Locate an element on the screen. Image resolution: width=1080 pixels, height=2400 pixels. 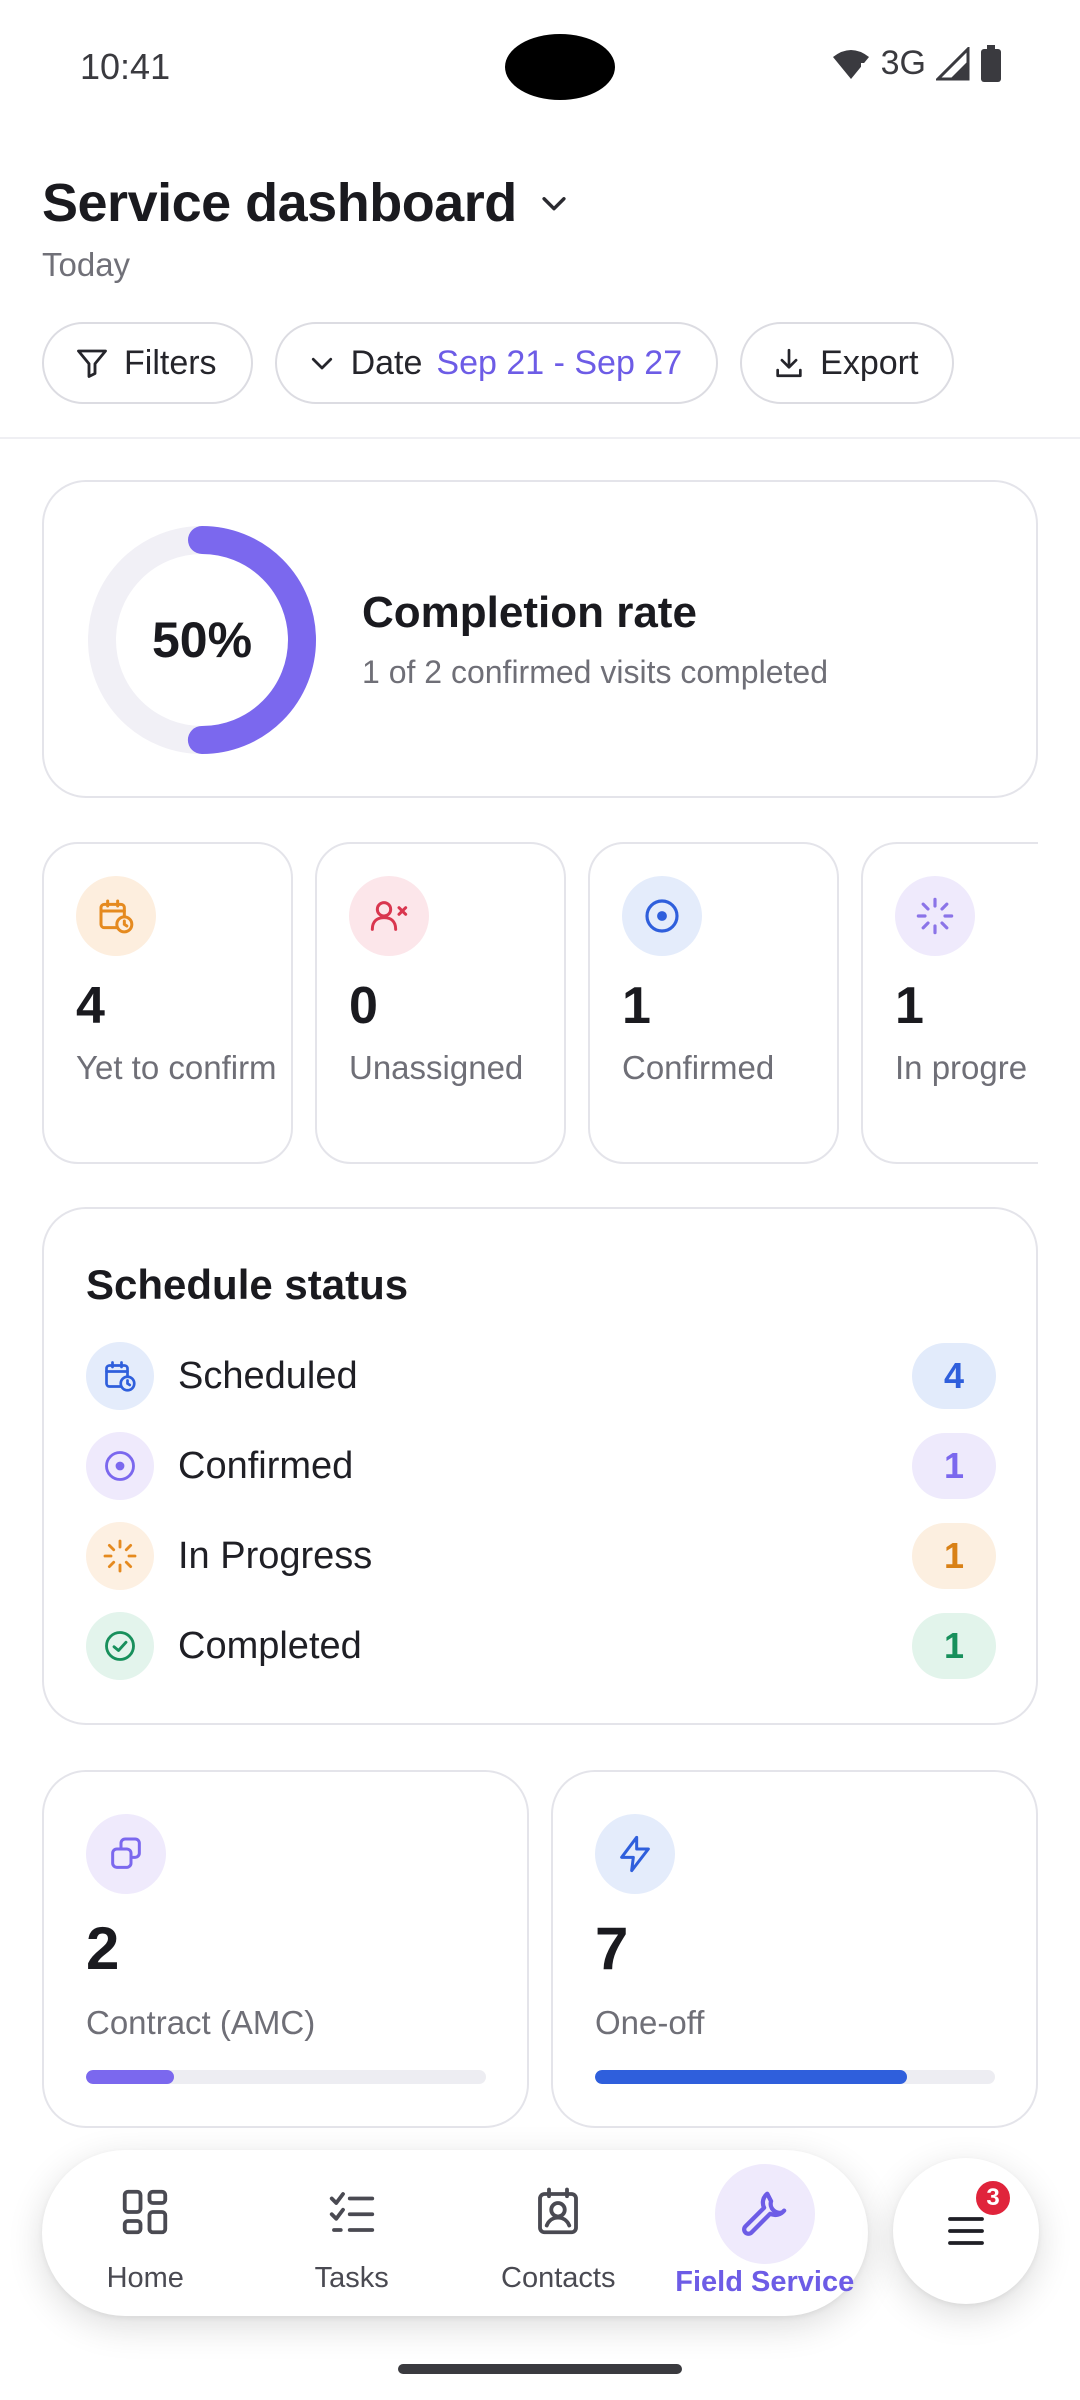
page-title: Service dashboard is located at coordinates (279, 203).